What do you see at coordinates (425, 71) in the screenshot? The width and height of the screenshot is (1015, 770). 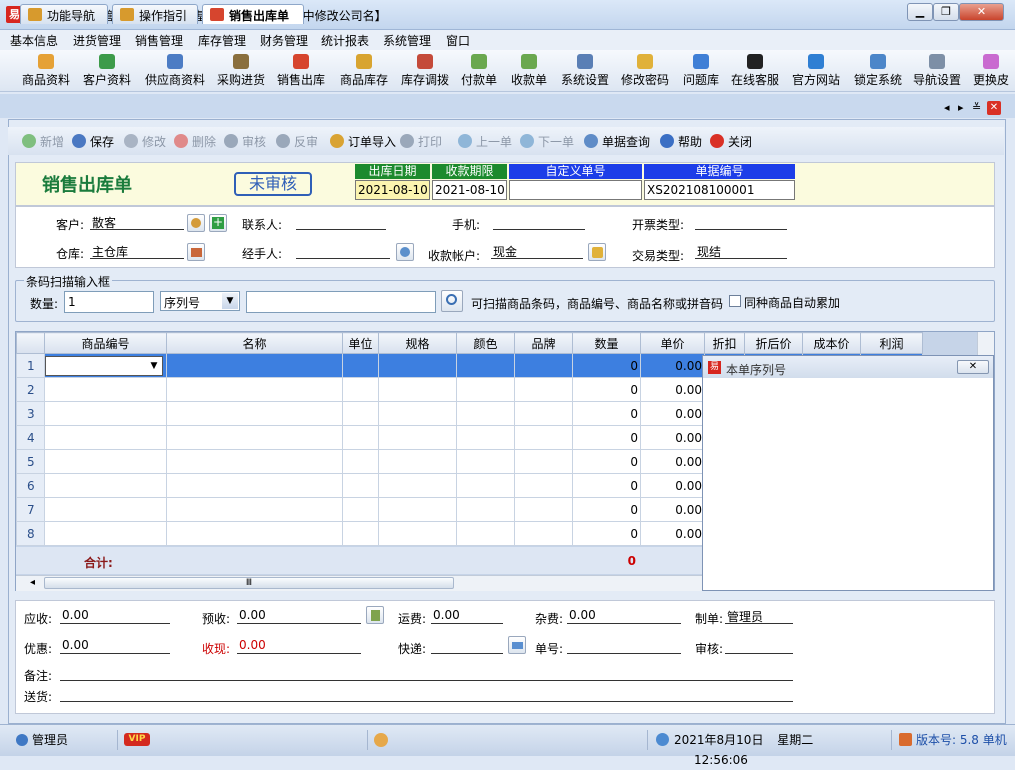 I see `toolbar-button-6: 库存调拨` at bounding box center [425, 71].